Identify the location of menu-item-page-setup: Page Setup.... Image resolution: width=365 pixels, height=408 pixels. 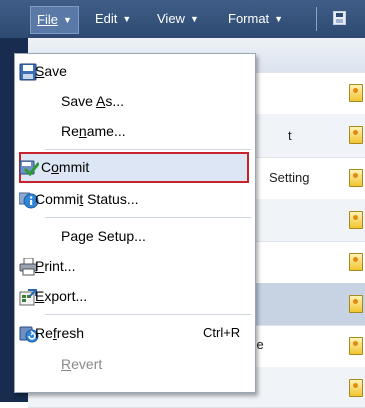
(135, 236).